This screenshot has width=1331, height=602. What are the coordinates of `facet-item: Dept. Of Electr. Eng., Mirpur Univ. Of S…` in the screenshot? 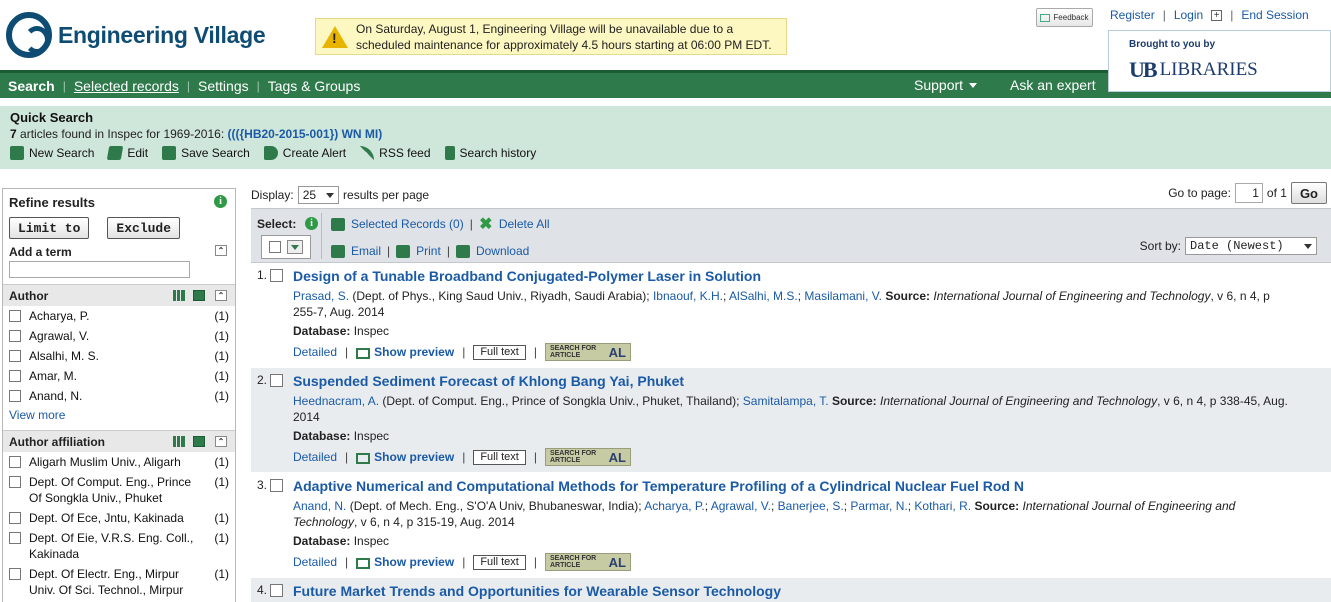 It's located at (119, 582).